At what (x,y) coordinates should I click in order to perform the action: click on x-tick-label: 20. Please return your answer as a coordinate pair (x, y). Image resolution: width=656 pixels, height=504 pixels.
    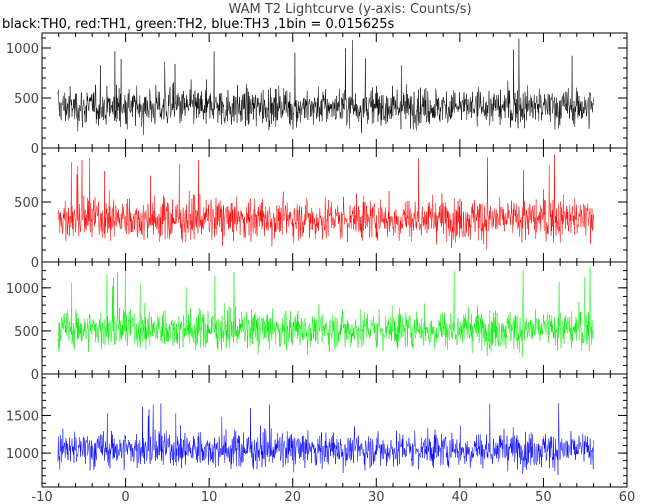
    Looking at the image, I should click on (292, 497).